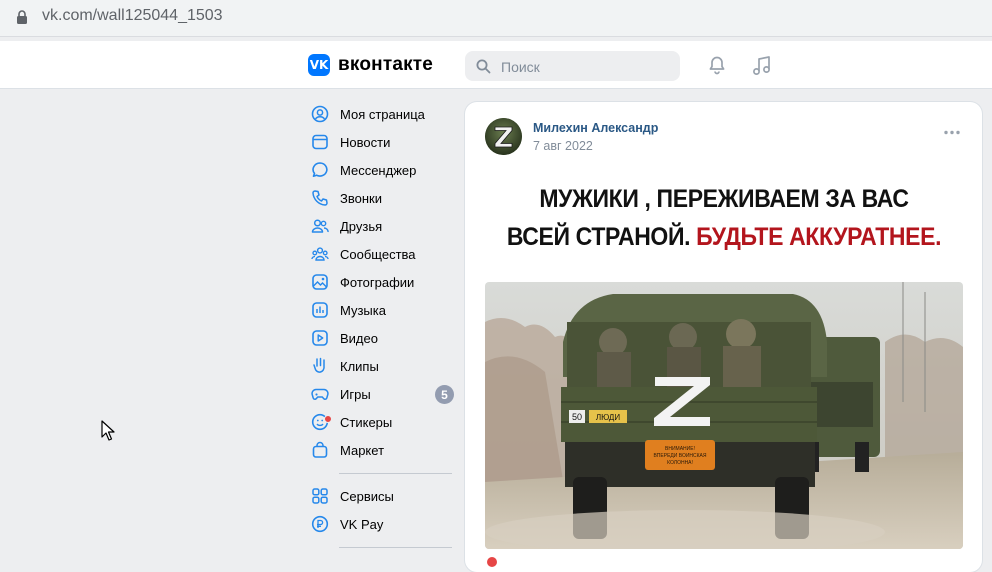  I want to click on nav-label: Маркет, so click(362, 450).